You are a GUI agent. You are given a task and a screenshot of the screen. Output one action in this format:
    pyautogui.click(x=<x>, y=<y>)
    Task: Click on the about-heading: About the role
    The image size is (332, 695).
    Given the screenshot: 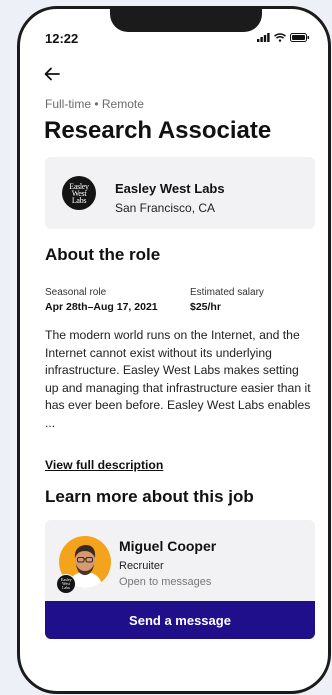 What is the action you would take?
    pyautogui.click(x=103, y=254)
    